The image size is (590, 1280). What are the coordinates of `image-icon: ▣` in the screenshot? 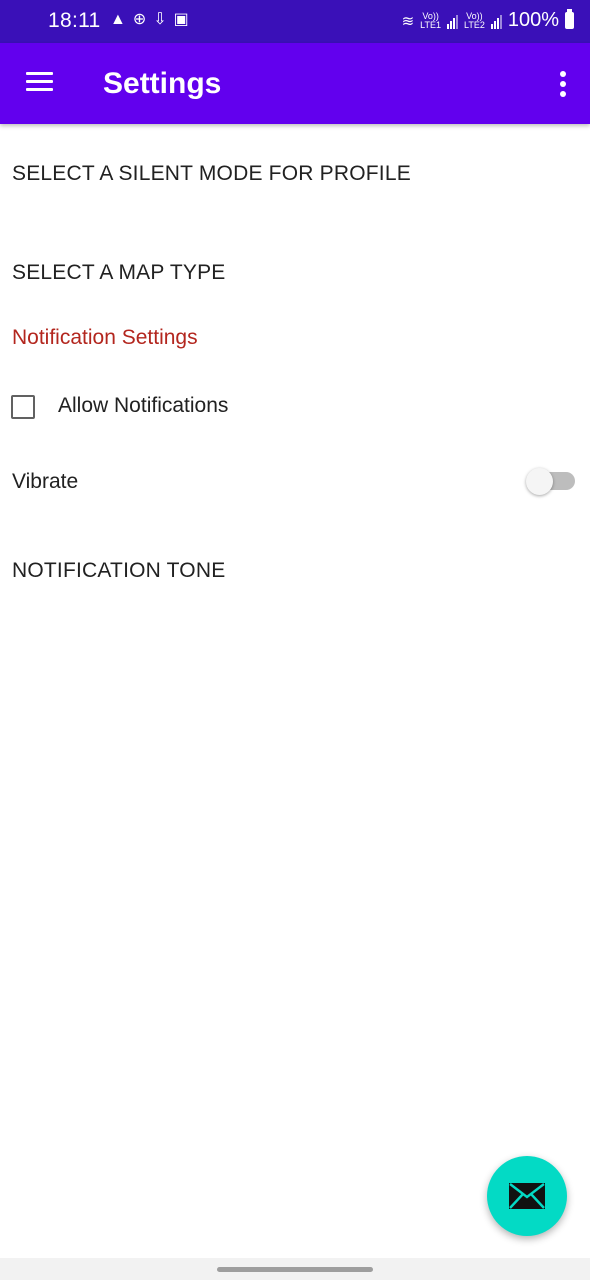 It's located at (181, 19).